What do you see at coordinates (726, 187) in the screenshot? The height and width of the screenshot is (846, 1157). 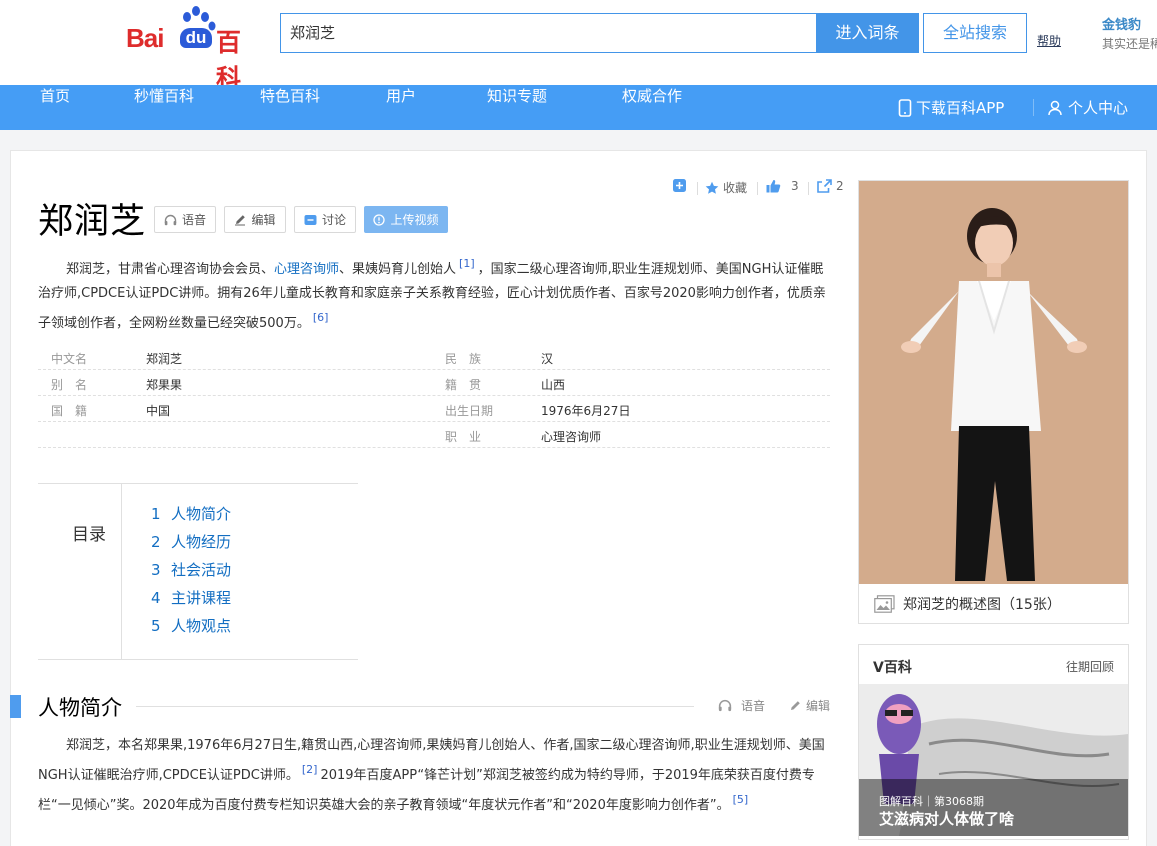 I see `collect-button: 收藏` at bounding box center [726, 187].